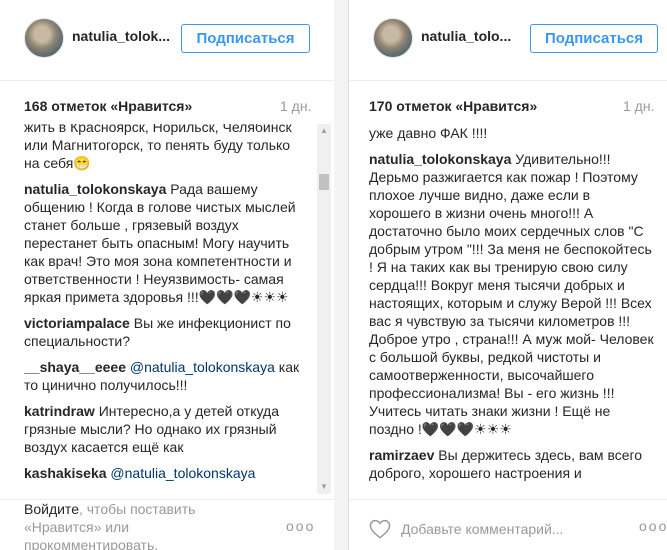 This screenshot has width=667, height=550. I want to click on post-header: natulia_tolo... Подписаться, so click(508, 39).